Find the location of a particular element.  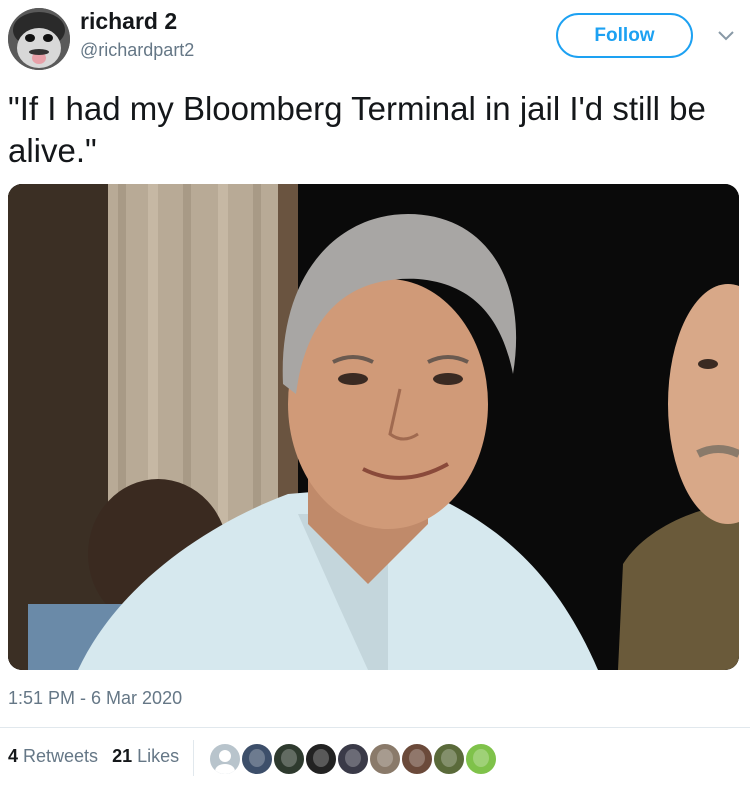

retweets-stat: 4 Retweets is located at coordinates (53, 756).